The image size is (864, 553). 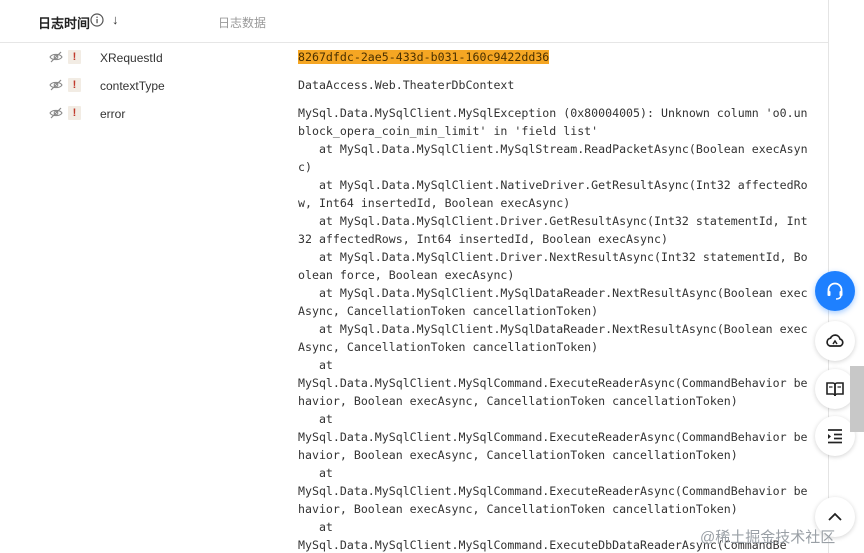 What do you see at coordinates (64, 22) in the screenshot?
I see `log-time-column-header: 日志时间` at bounding box center [64, 22].